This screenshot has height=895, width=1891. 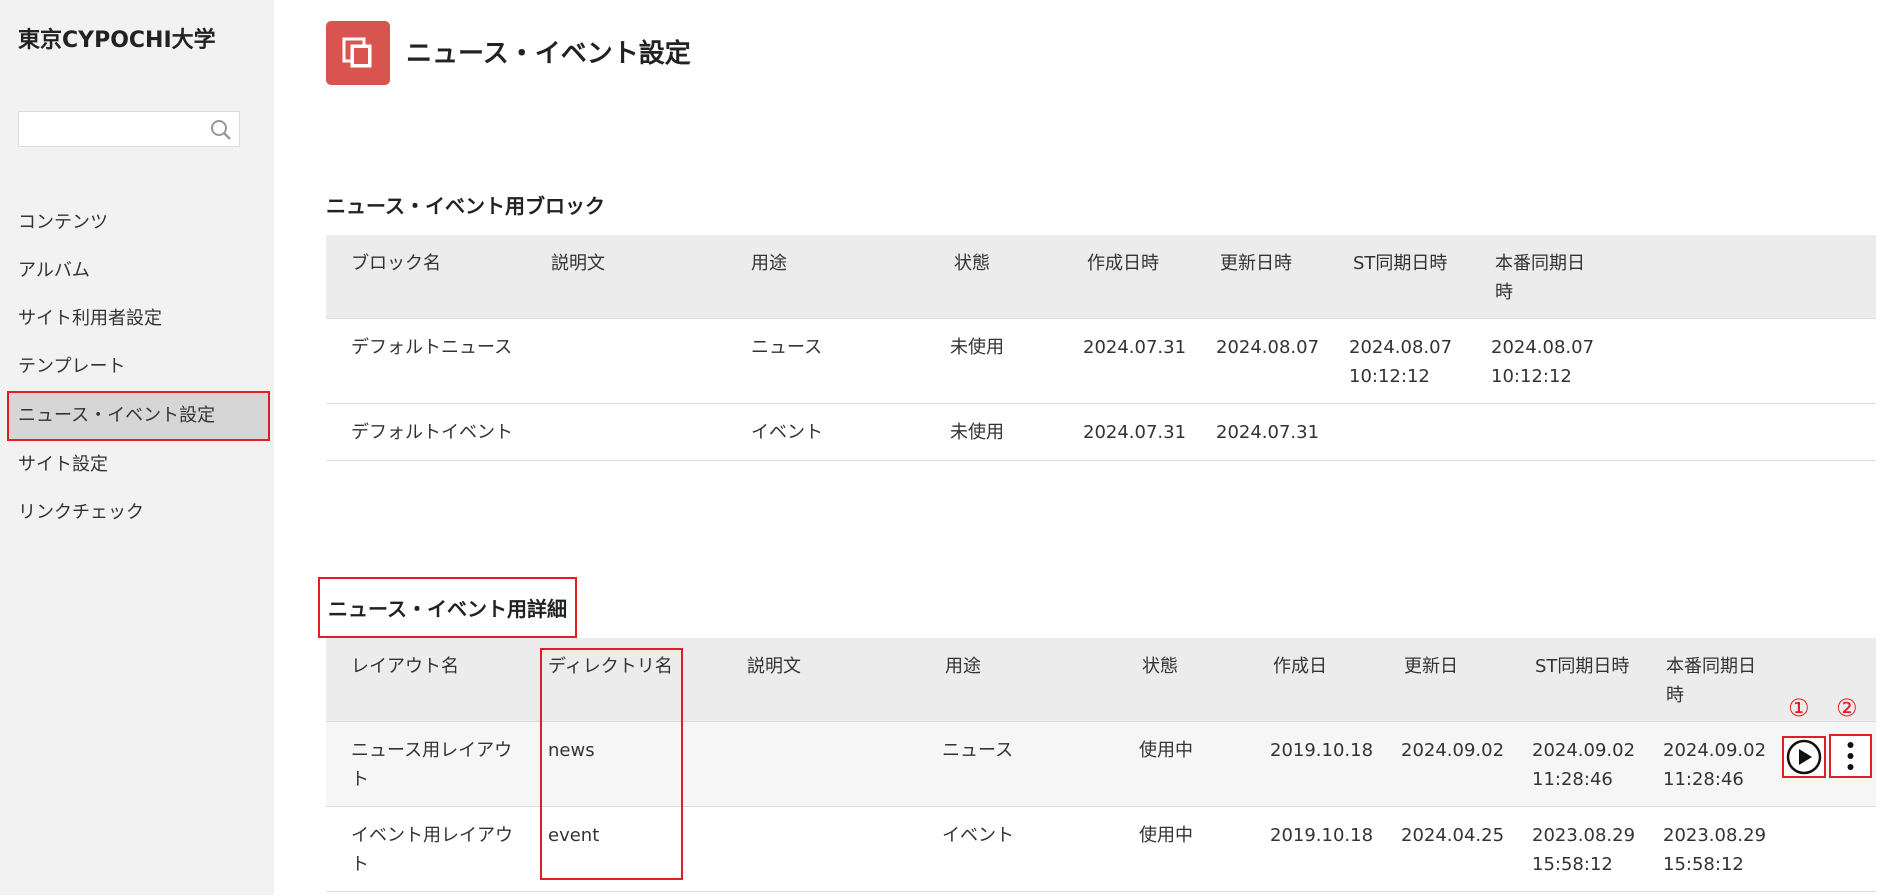 I want to click on sidebar-item-templates: テンプレート, so click(x=137, y=367).